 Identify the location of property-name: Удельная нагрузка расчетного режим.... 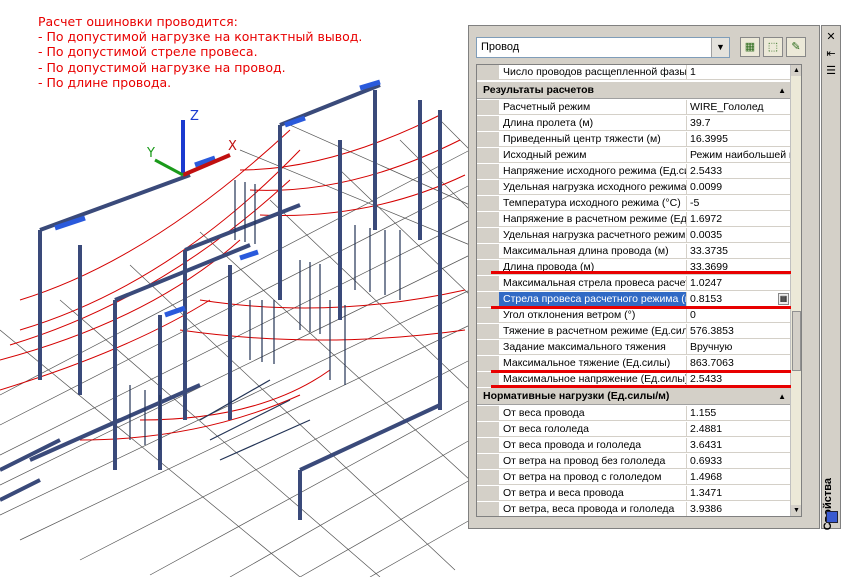
(593, 235).